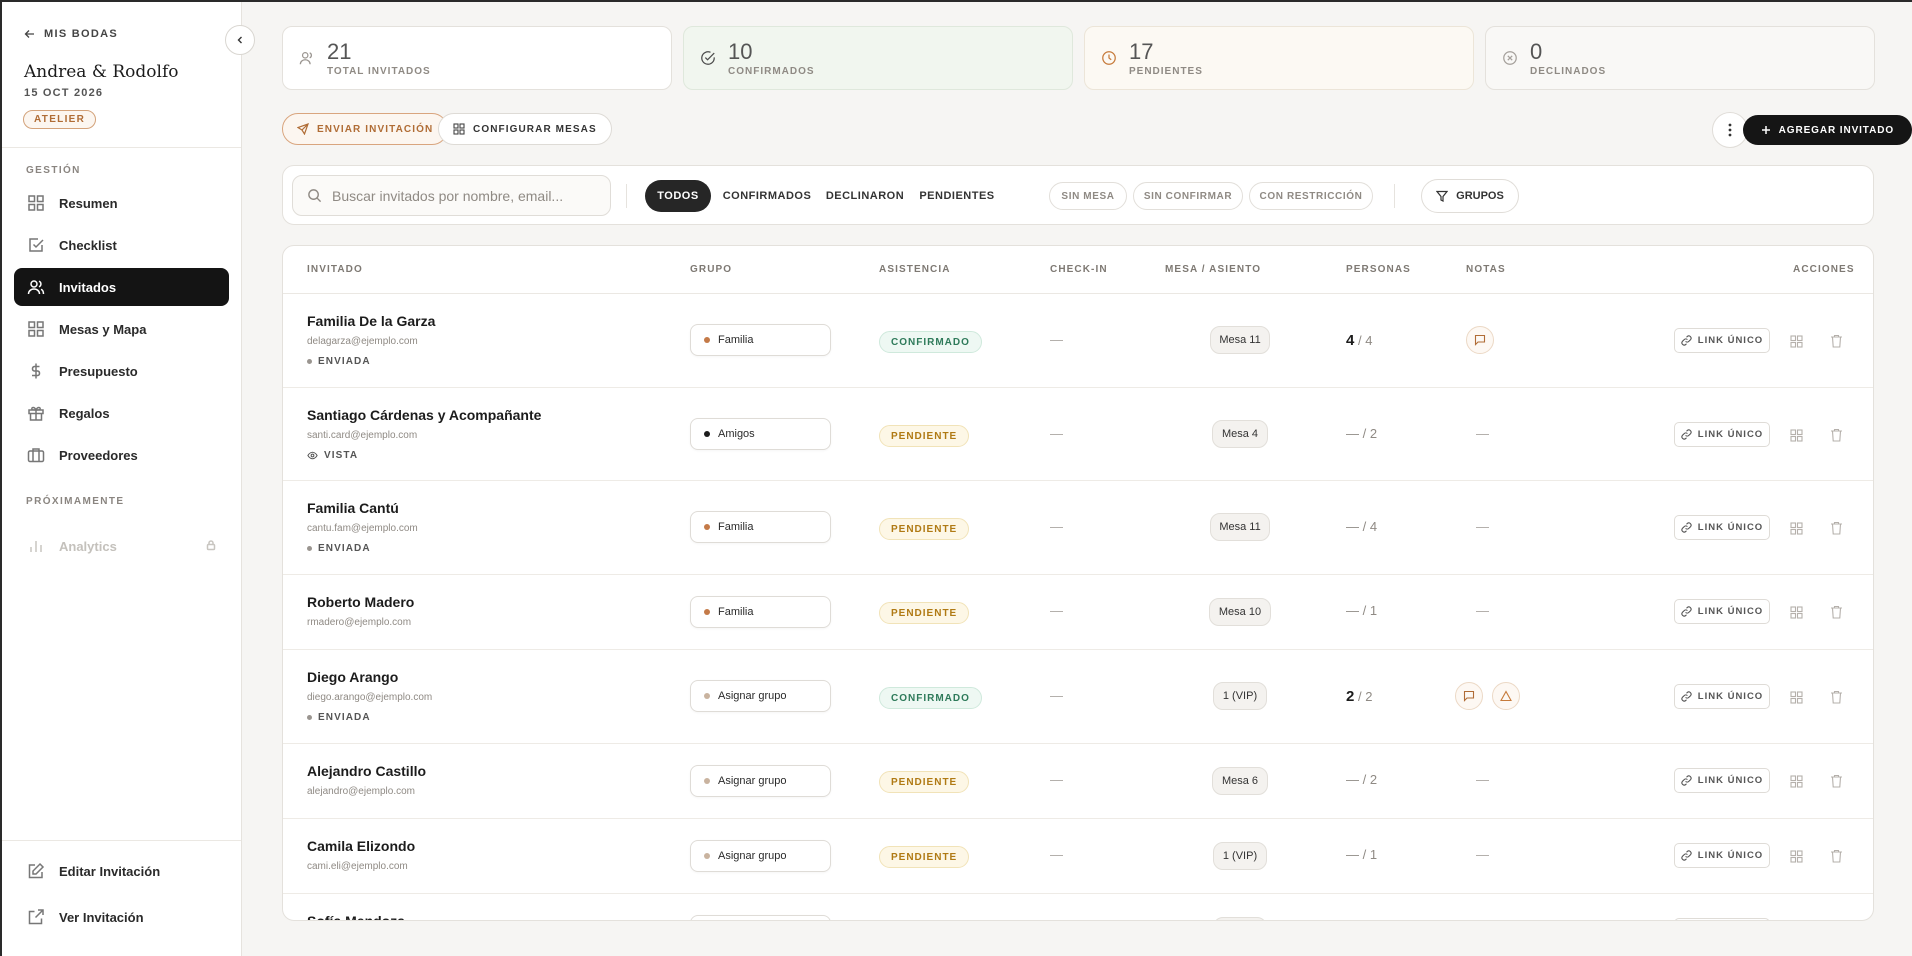 Image resolution: width=1912 pixels, height=956 pixels. I want to click on search-input, so click(467, 195).